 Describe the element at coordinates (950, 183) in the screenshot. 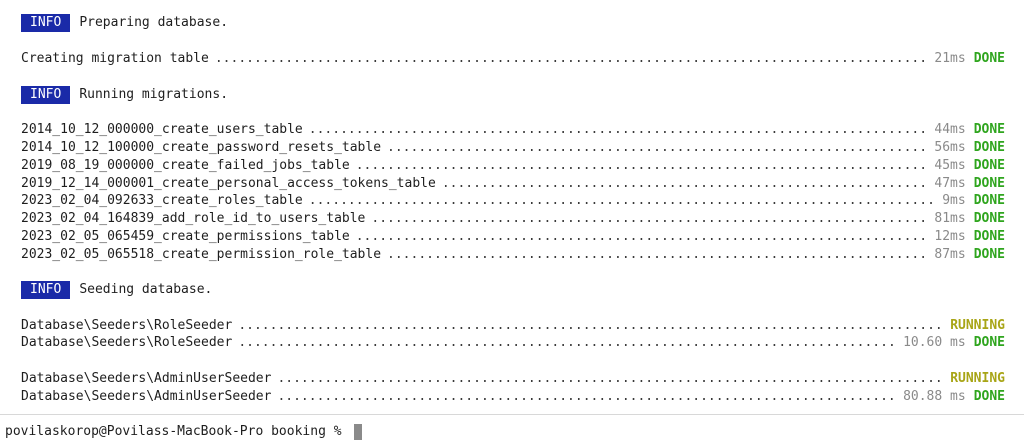

I see `migration-timing: 47ms` at that location.